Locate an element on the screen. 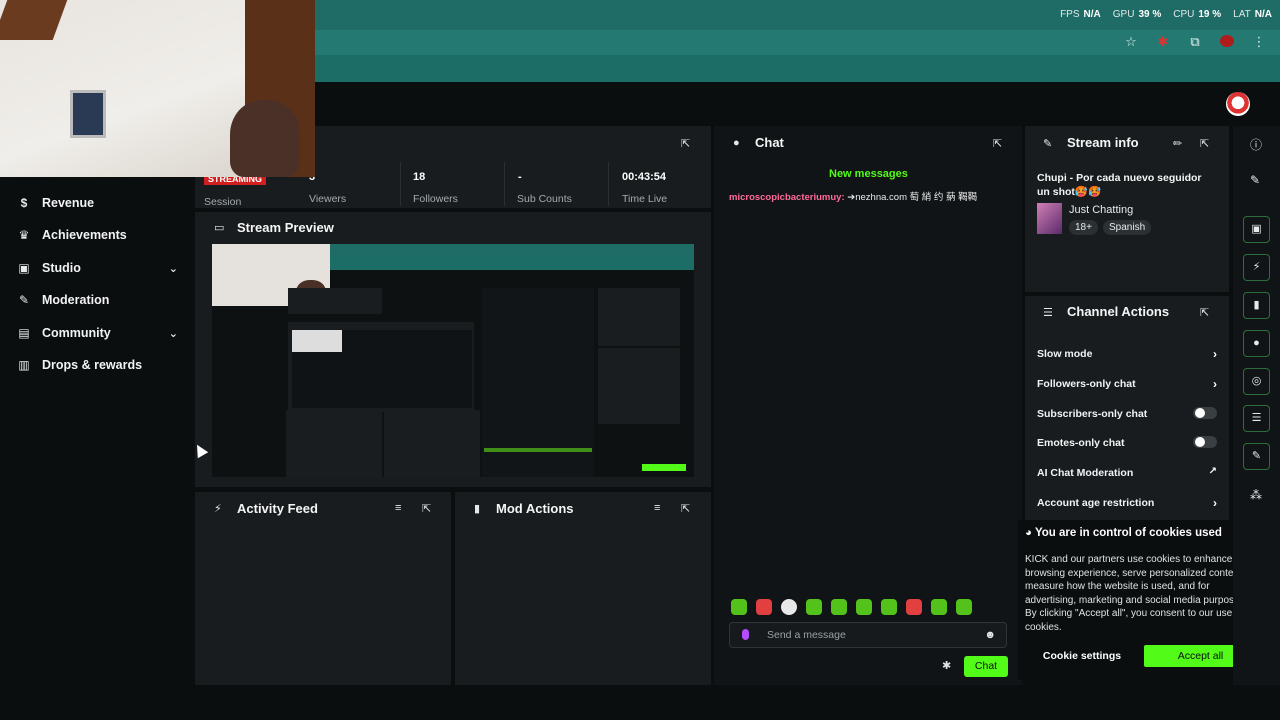 This screenshot has height=720, width=1280. bottom-bar is located at coordinates (640, 703).